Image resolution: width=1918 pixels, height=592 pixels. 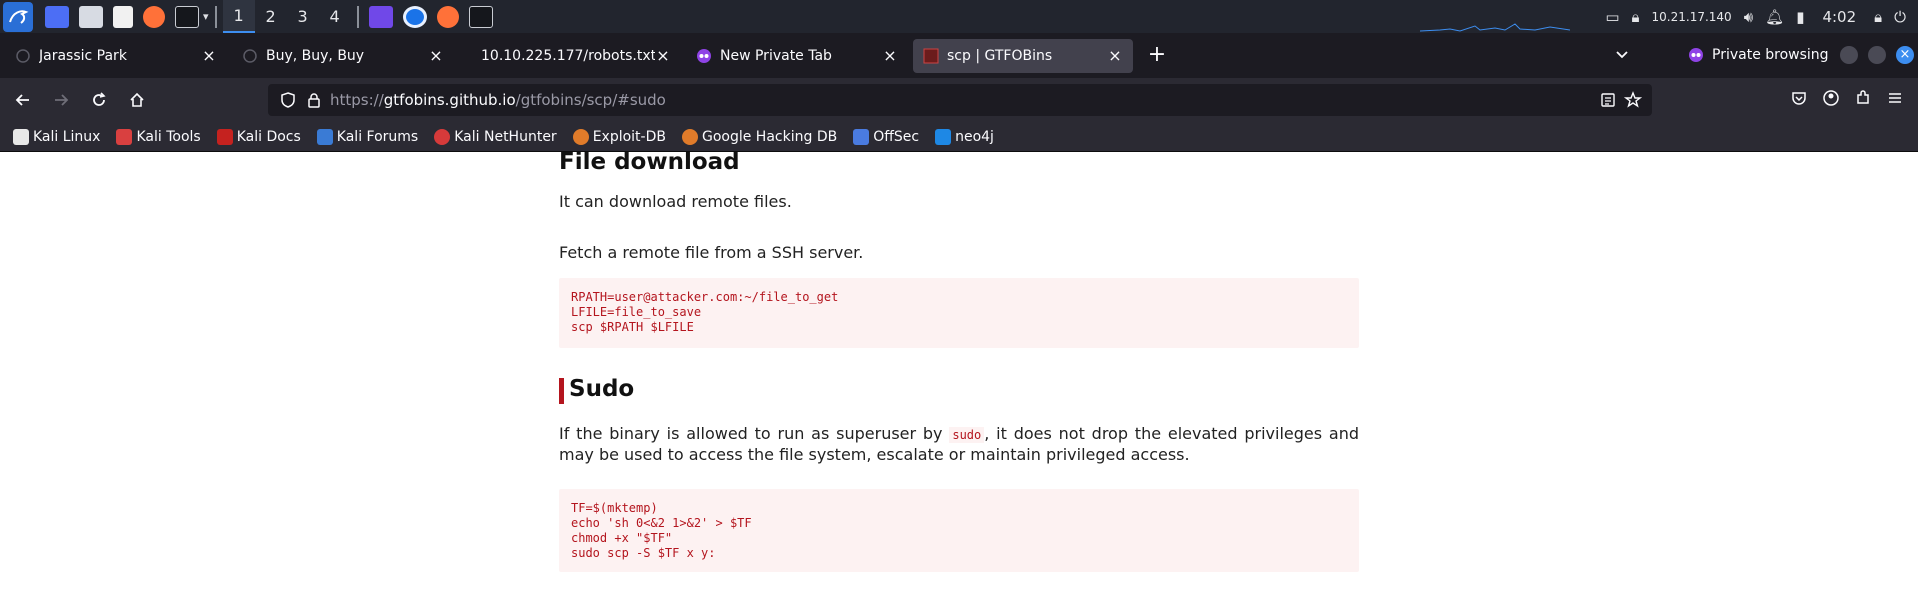 I want to click on bookmark-label: Kali Docs, so click(x=268, y=136).